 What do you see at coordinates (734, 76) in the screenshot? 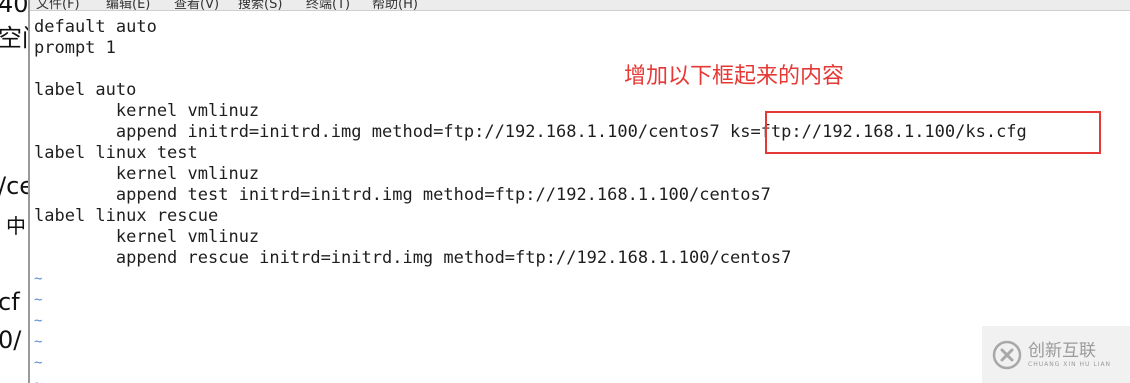
I see `annotation-text: 增加以下框起来的内容` at bounding box center [734, 76].